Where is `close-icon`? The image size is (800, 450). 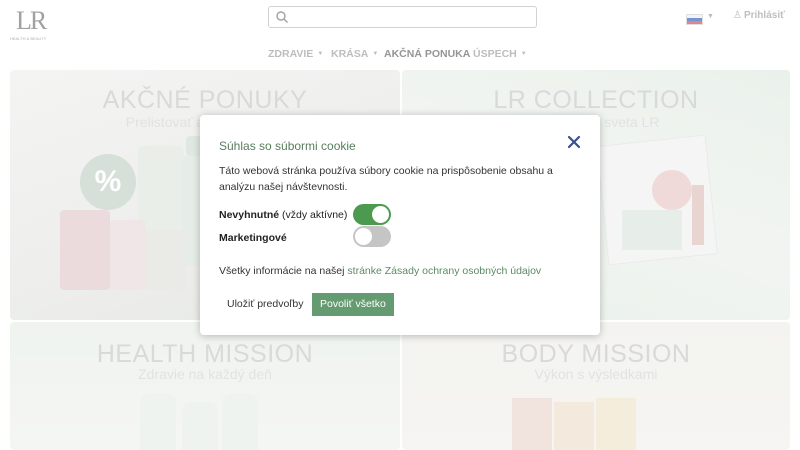
close-icon is located at coordinates (574, 142).